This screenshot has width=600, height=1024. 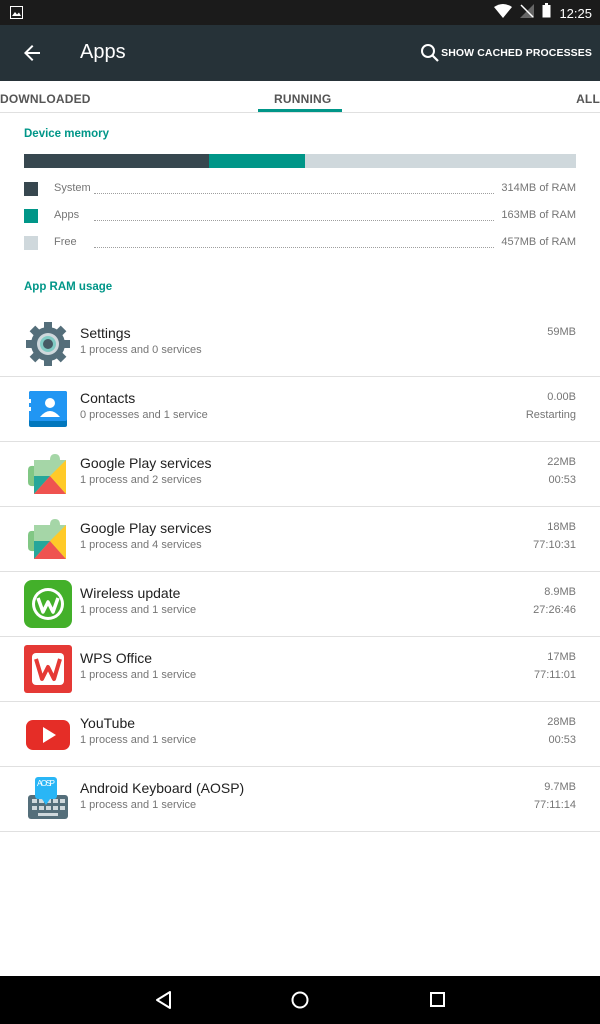 I want to click on app-ram-size: 28MB, so click(x=561, y=722).